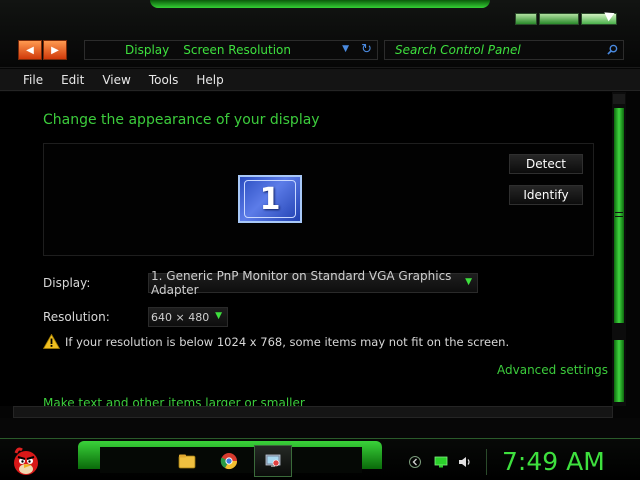 This screenshot has height=480, width=640. What do you see at coordinates (619, 99) in the screenshot?
I see `scroll-up-button` at bounding box center [619, 99].